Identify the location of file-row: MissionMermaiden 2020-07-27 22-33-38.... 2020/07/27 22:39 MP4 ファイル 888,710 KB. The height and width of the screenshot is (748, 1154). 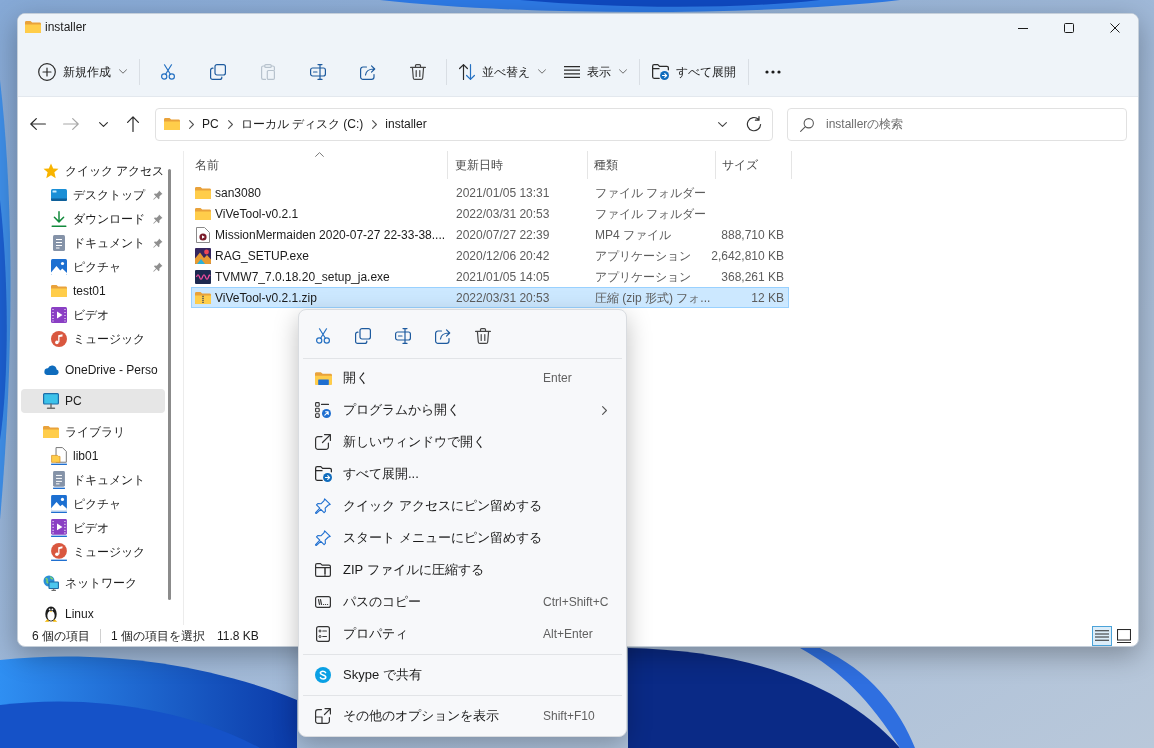
(490, 234).